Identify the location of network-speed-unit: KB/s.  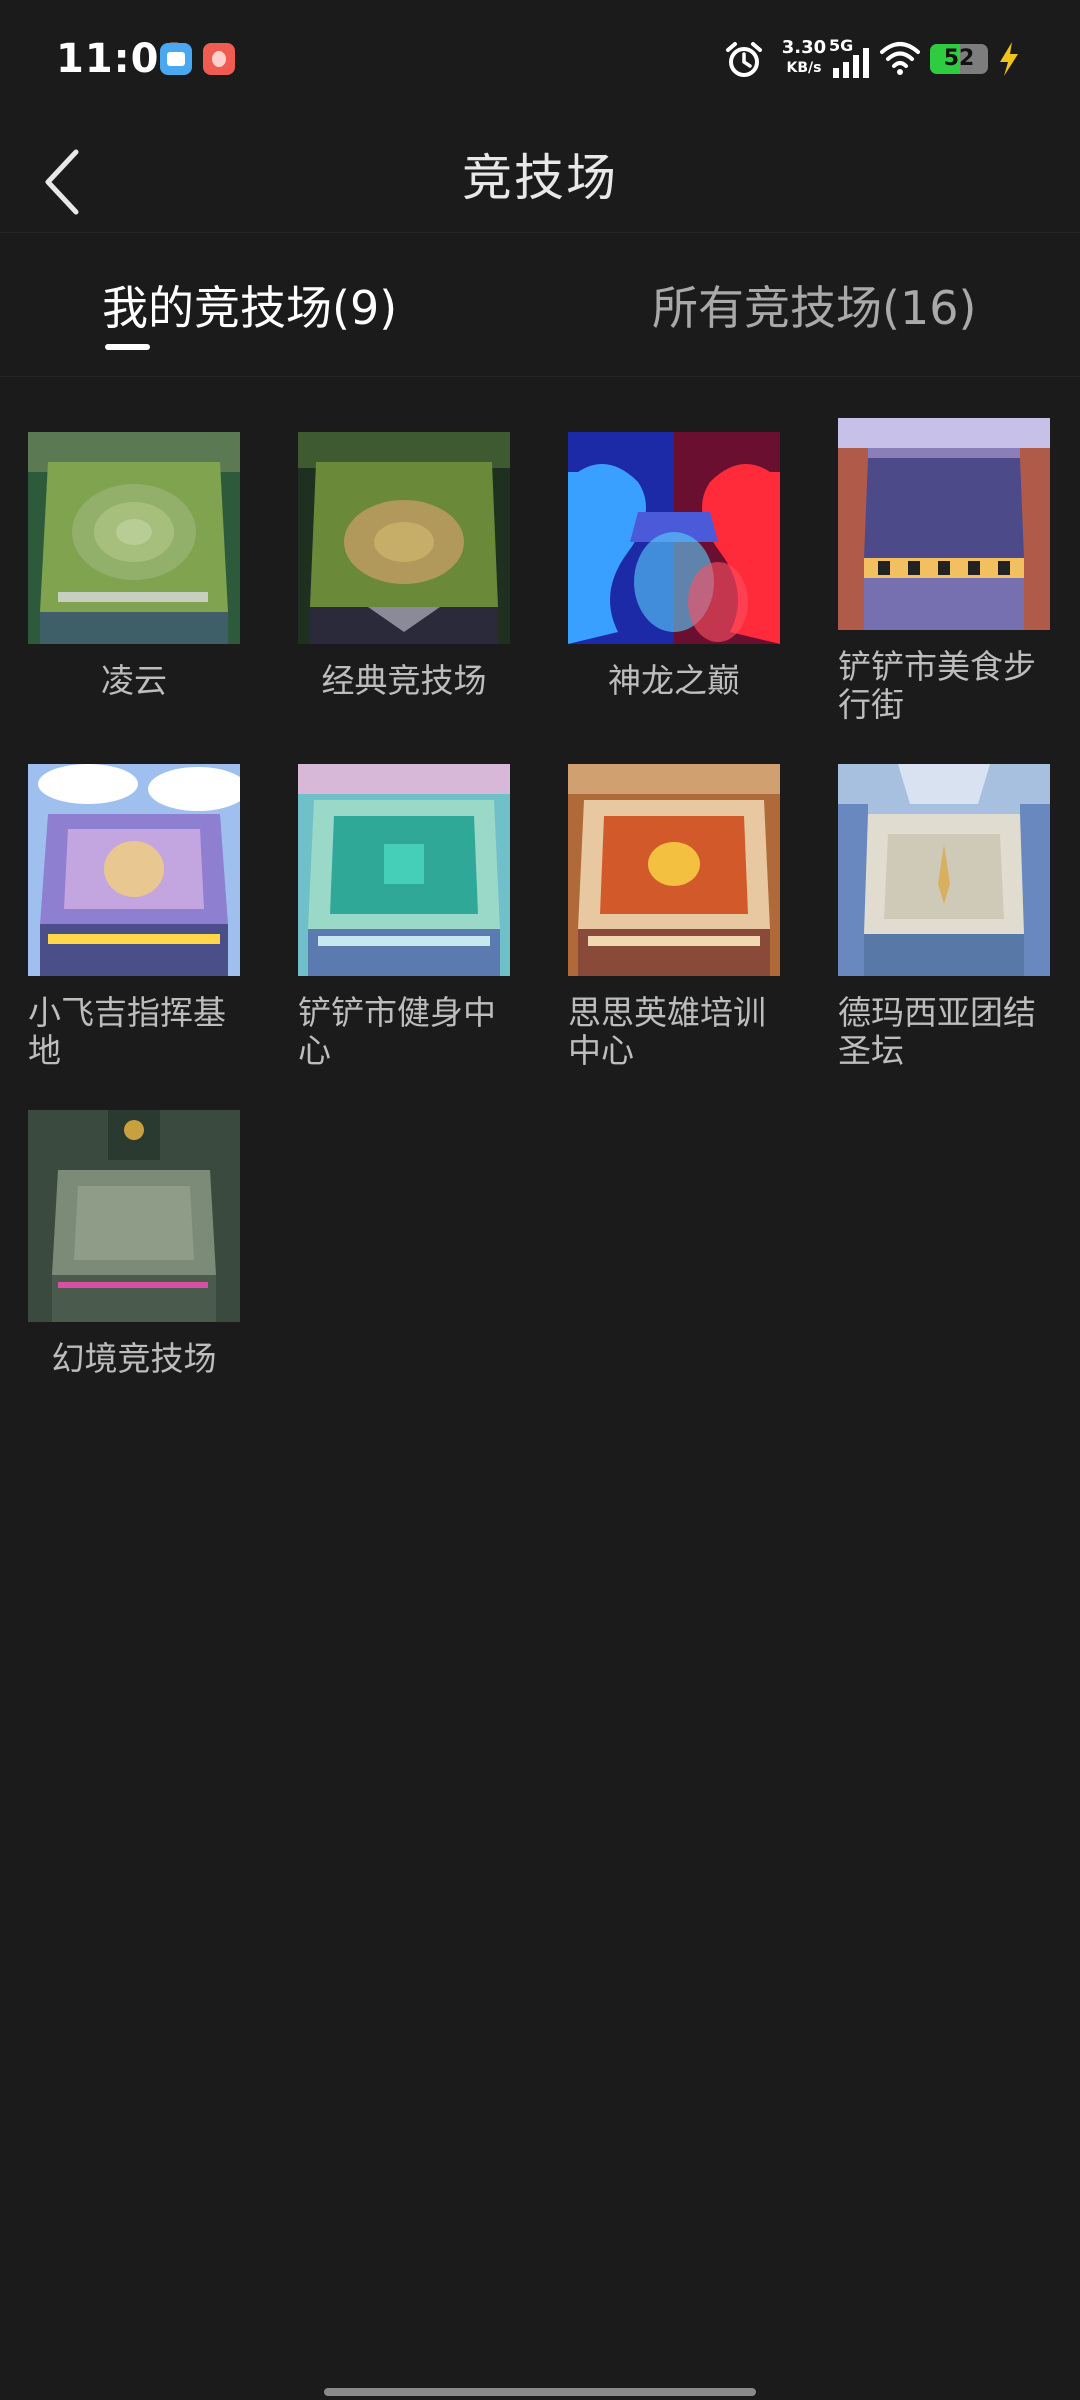
(804, 68).